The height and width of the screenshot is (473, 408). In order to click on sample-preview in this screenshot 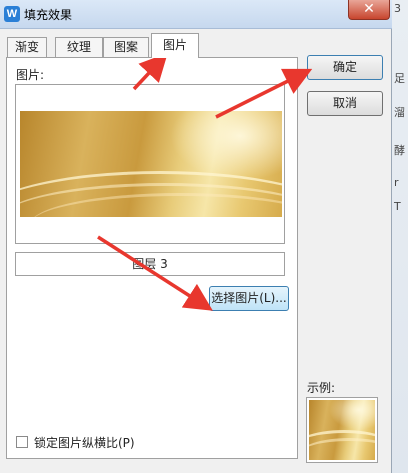, I will do `click(342, 430)`.